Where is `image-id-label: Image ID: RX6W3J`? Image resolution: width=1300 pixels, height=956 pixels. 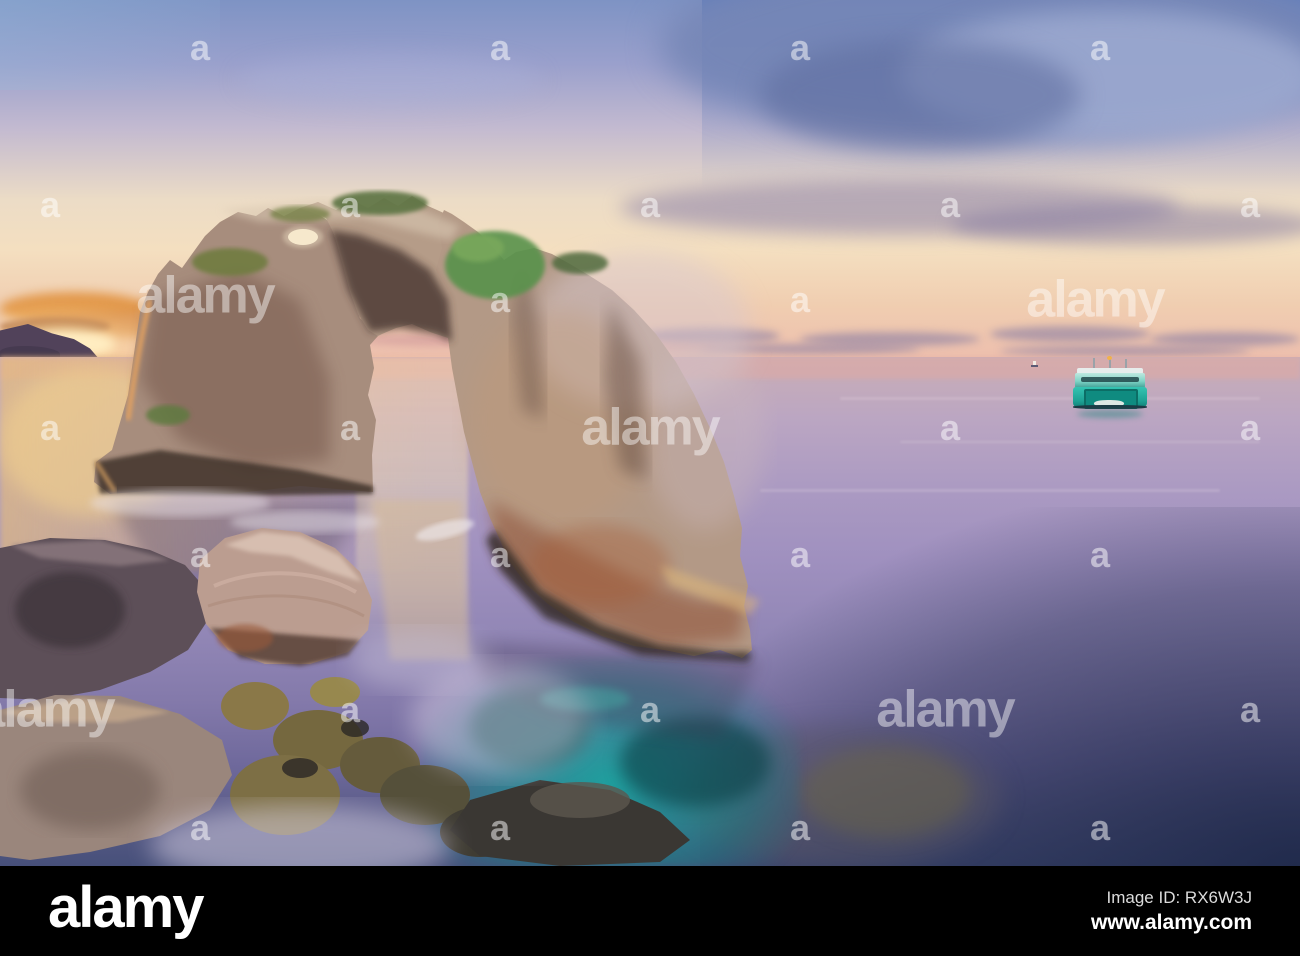 image-id-label: Image ID: RX6W3J is located at coordinates (1179, 897).